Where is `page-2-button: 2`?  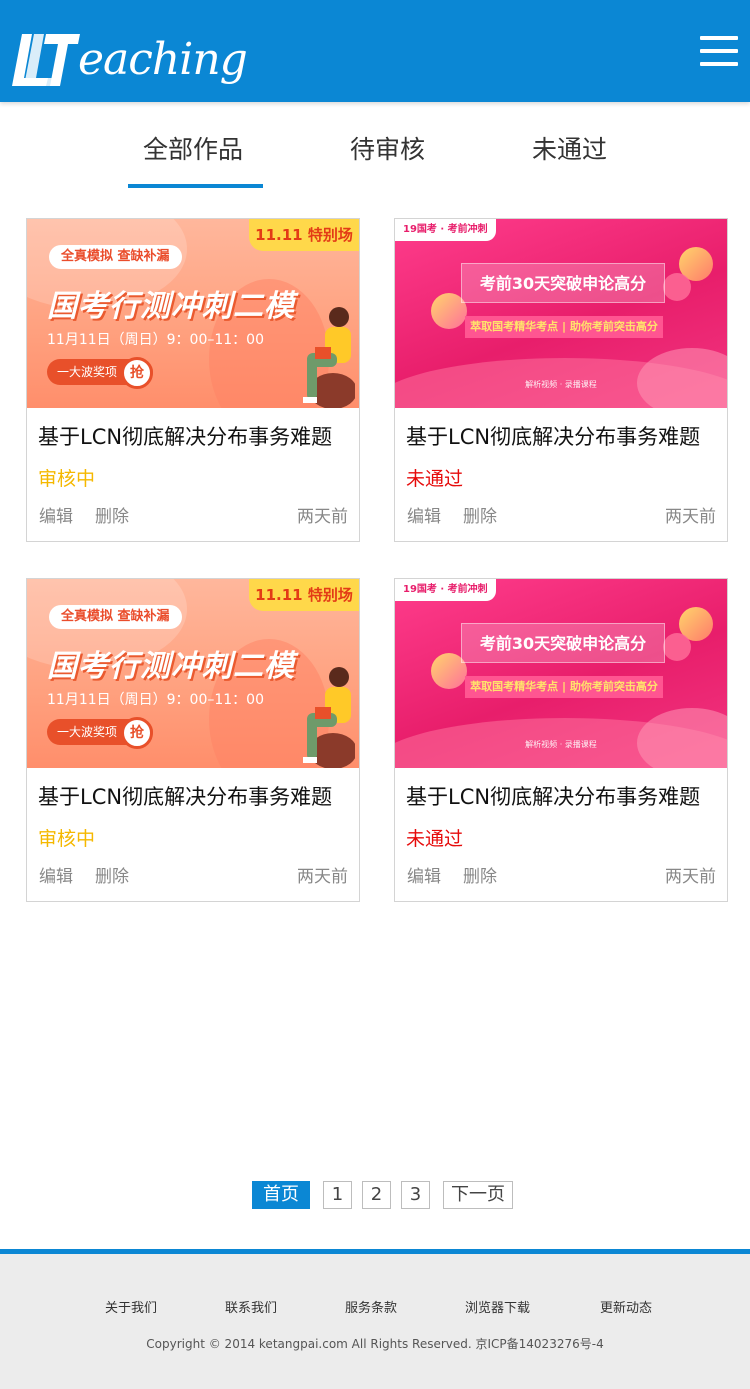
page-2-button: 2 is located at coordinates (376, 1195).